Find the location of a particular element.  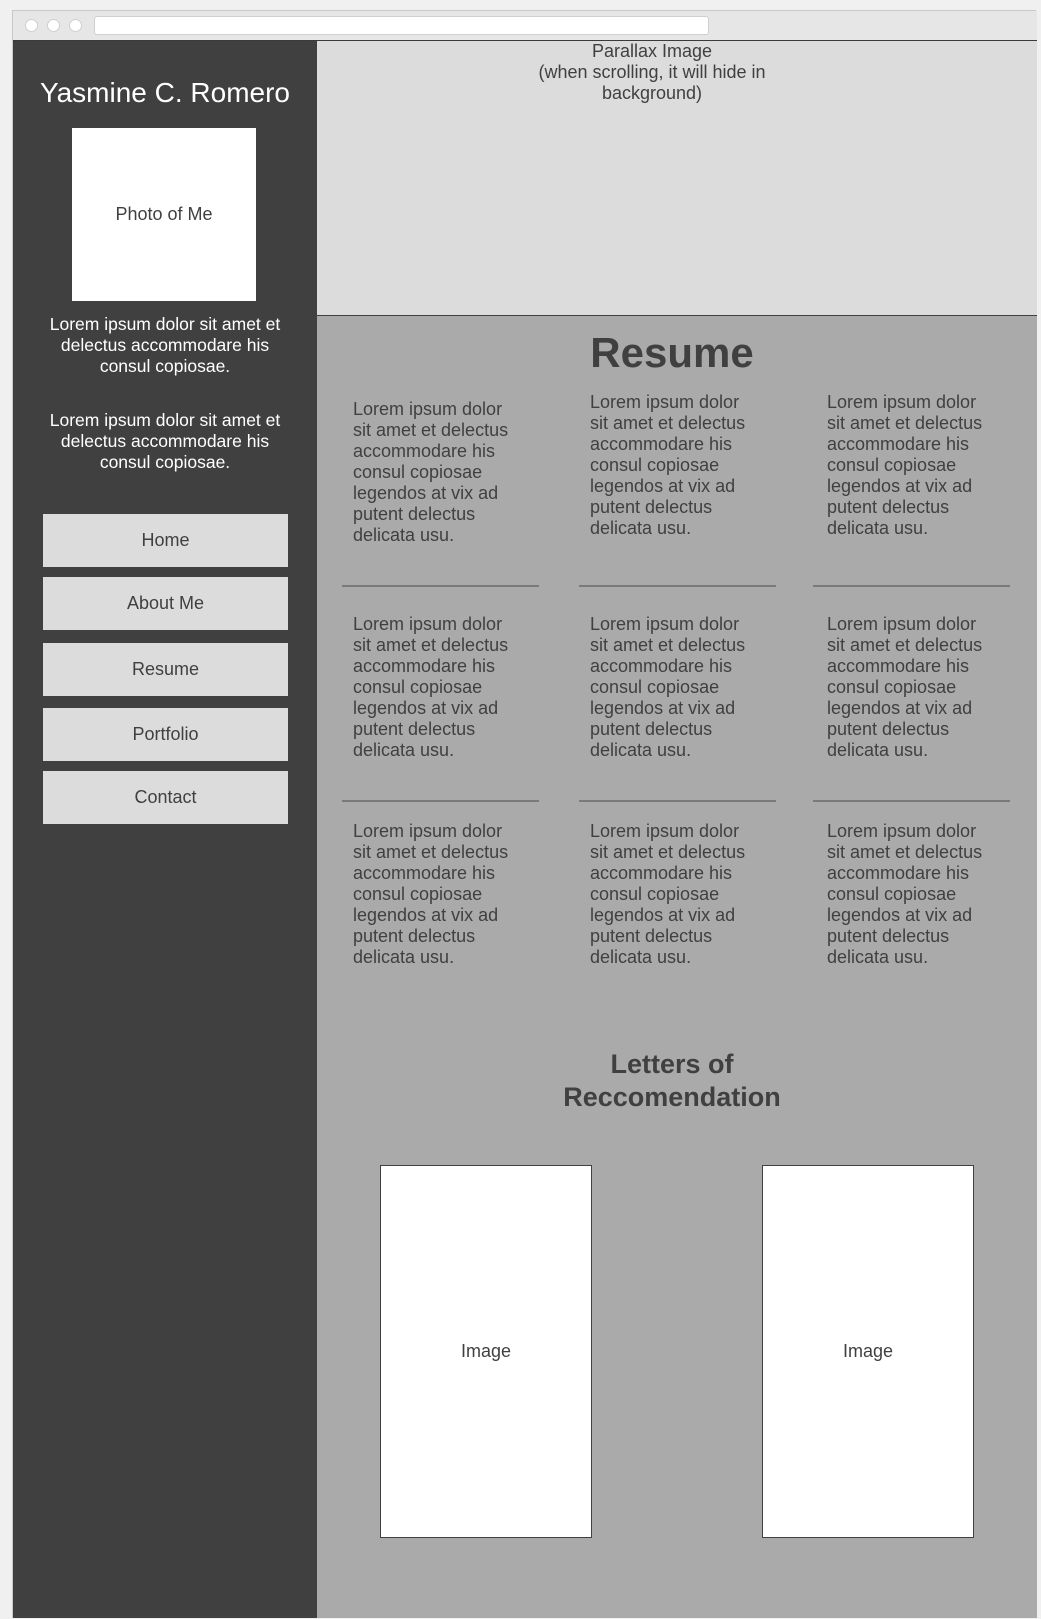

profile-photo-label: Photo of Me is located at coordinates (164, 214).